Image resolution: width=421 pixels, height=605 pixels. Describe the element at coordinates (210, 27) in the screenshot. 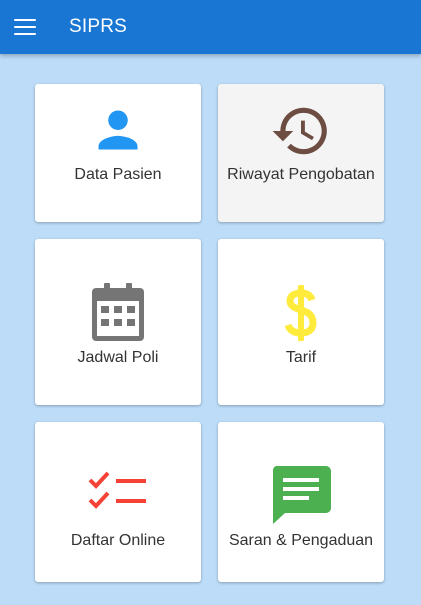

I see `app-bar: SIPRS` at that location.